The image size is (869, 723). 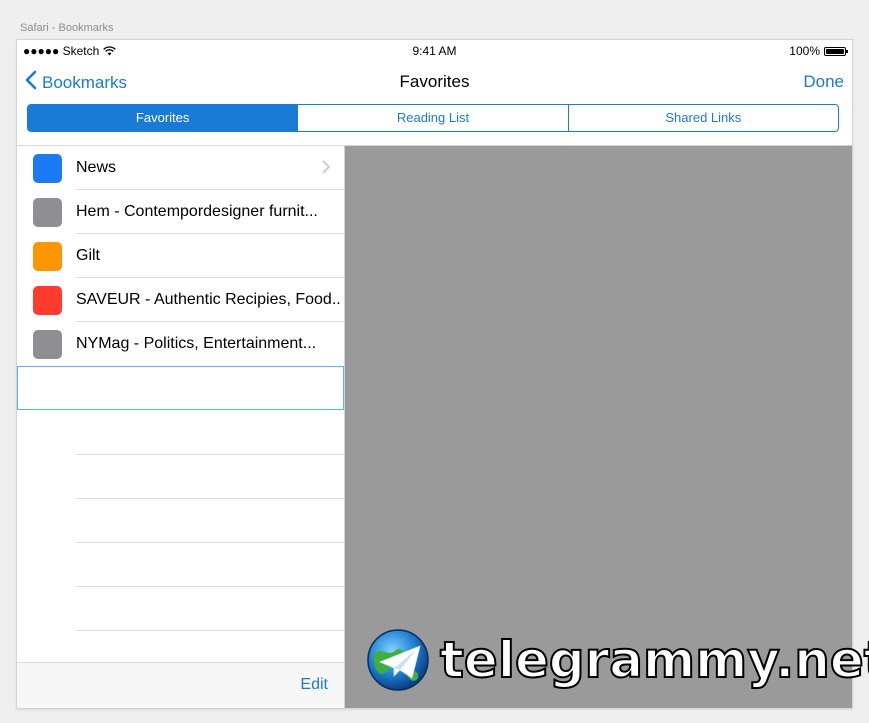 I want to click on watermark: telegrammy.net, so click(x=617, y=660).